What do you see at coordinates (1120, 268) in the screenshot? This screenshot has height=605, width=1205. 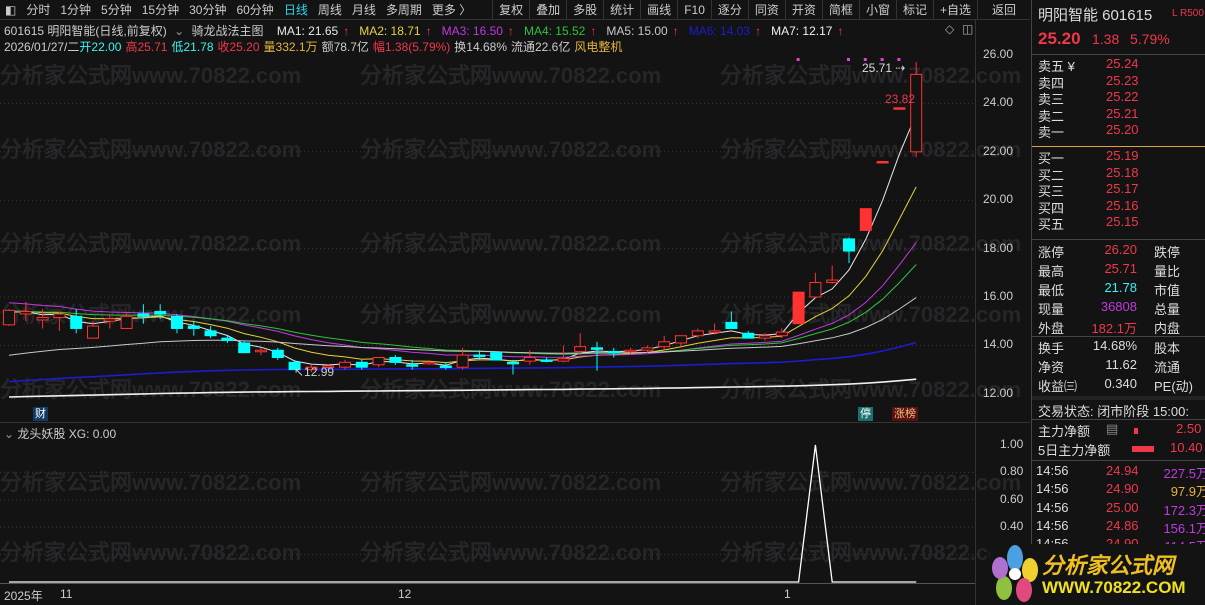 I see `stat-value: 25.71` at bounding box center [1120, 268].